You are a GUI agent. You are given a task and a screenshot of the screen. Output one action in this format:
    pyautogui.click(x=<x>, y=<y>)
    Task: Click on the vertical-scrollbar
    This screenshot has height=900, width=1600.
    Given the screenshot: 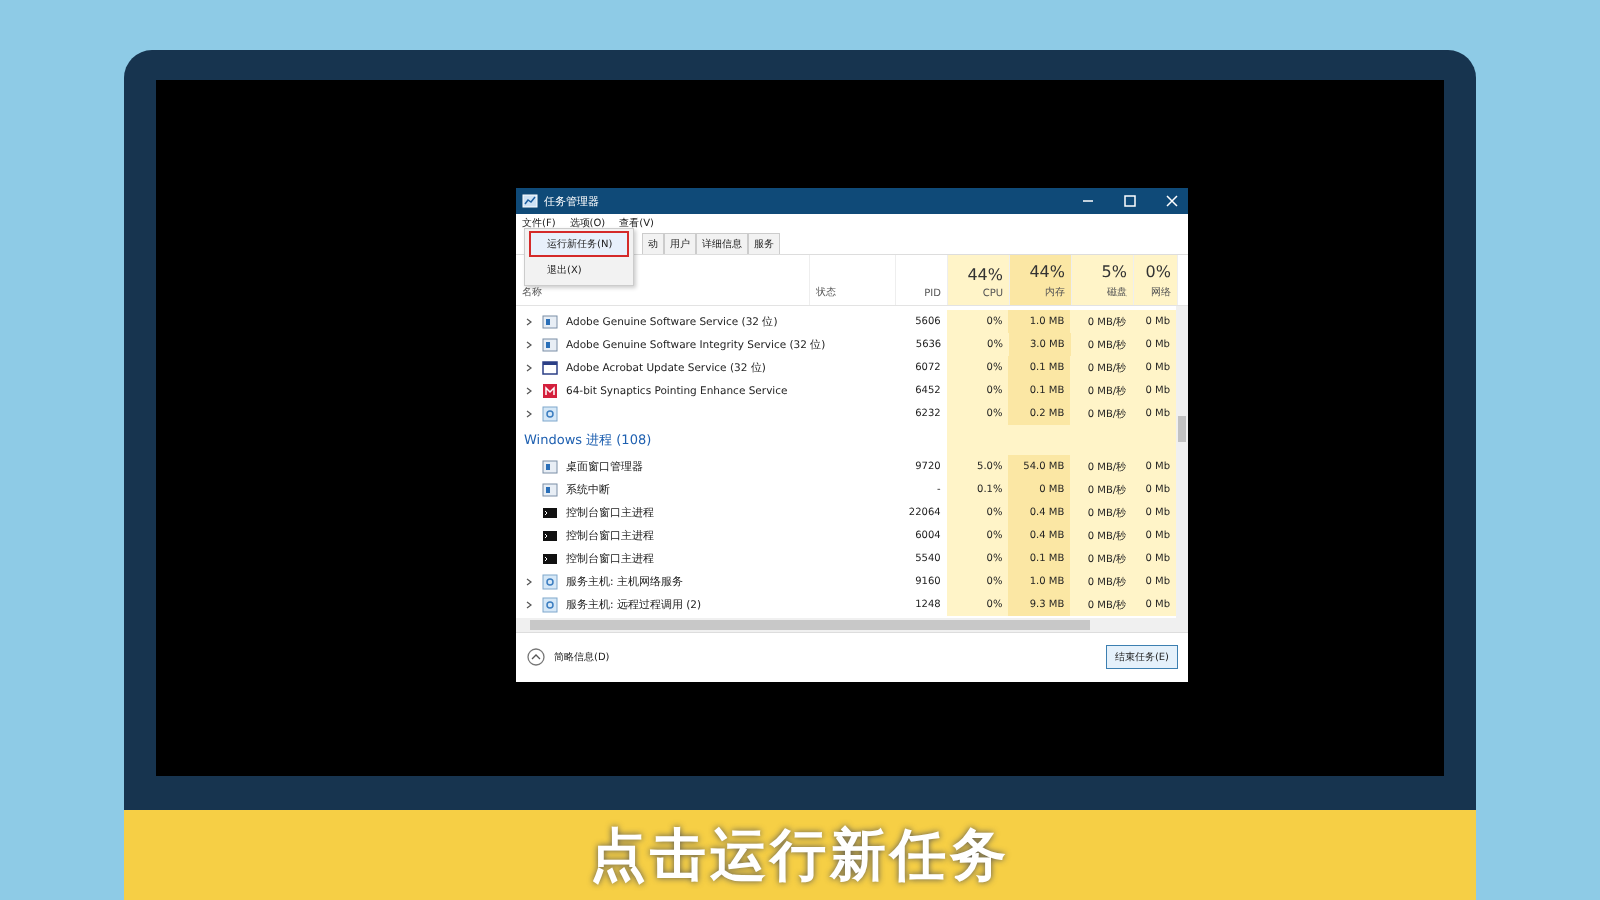 What is the action you would take?
    pyautogui.click(x=1182, y=462)
    